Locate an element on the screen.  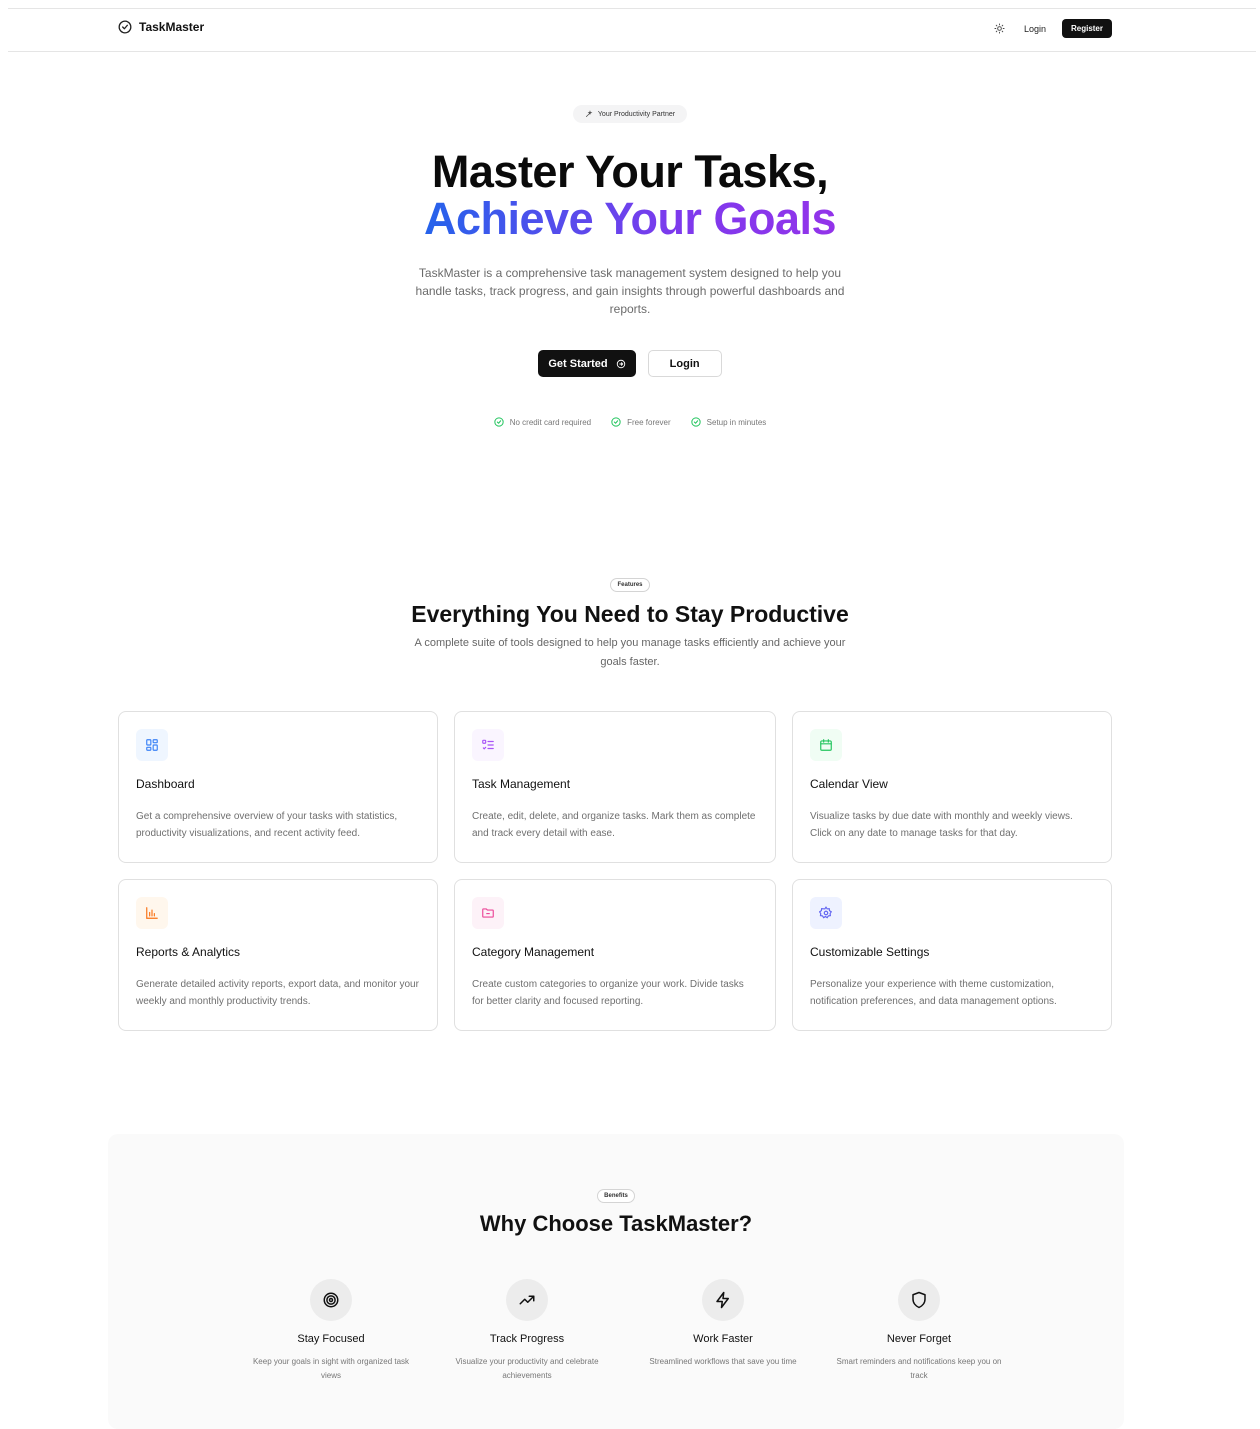
nav-actions: Login Register is located at coordinates (1052, 28).